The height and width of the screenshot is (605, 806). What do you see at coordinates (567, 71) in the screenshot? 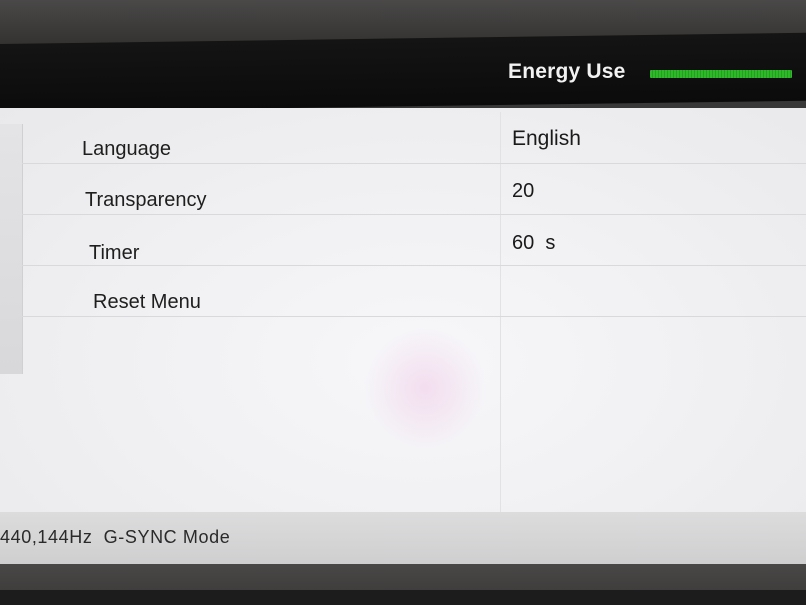
I see `energy-use-label: Energy Use` at bounding box center [567, 71].